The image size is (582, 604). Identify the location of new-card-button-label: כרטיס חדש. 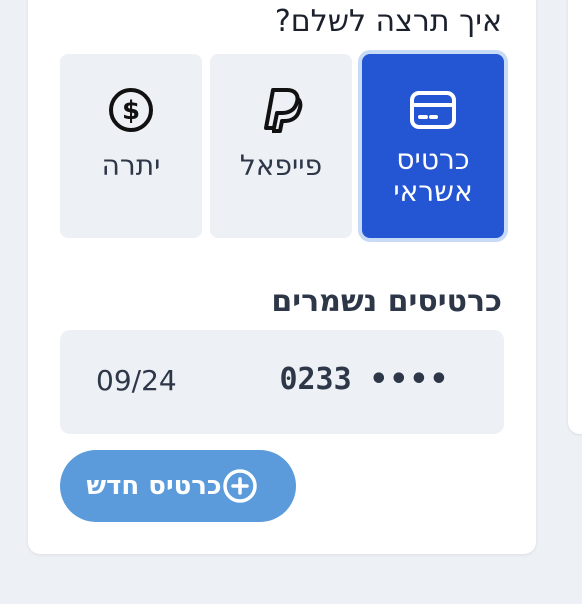
(154, 486).